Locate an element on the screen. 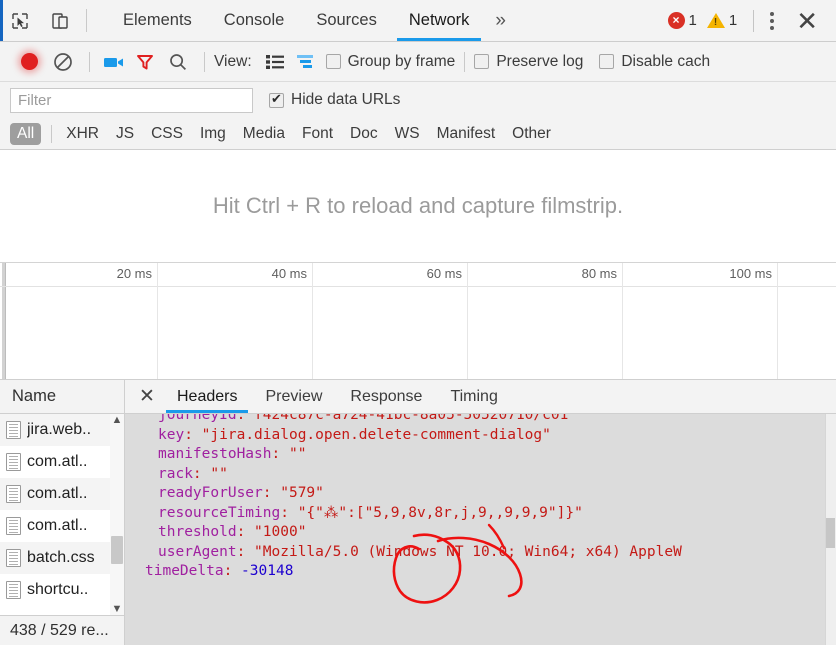  request-list-scrollbar: ▲ ▼ is located at coordinates (117, 514).